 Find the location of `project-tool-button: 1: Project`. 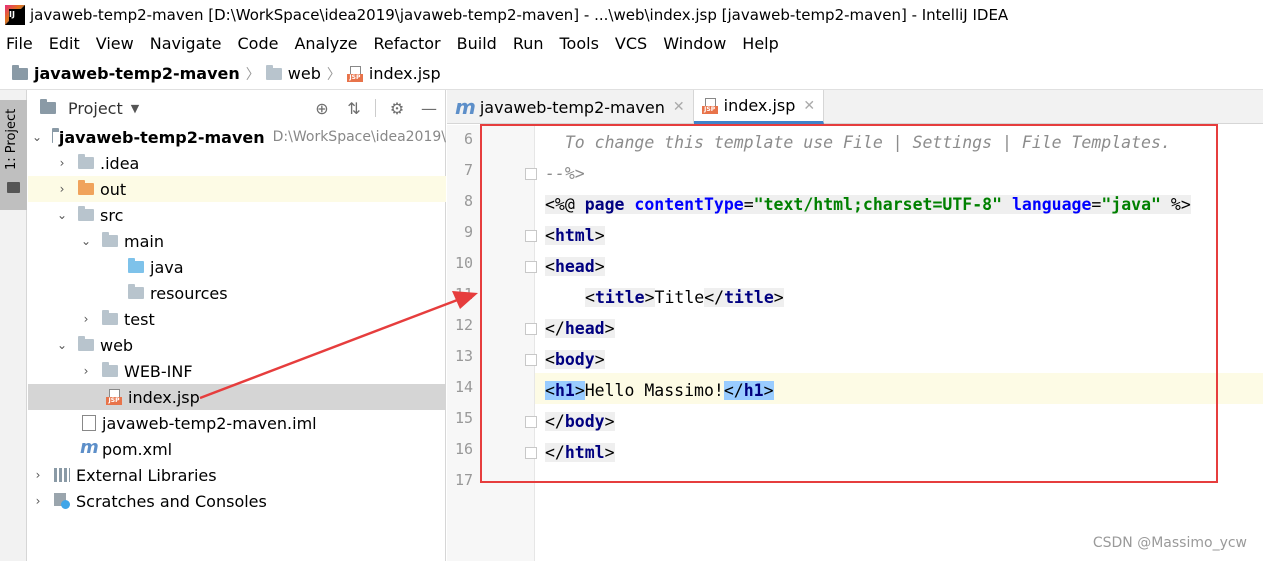

project-tool-button: 1: Project is located at coordinates (13, 155).